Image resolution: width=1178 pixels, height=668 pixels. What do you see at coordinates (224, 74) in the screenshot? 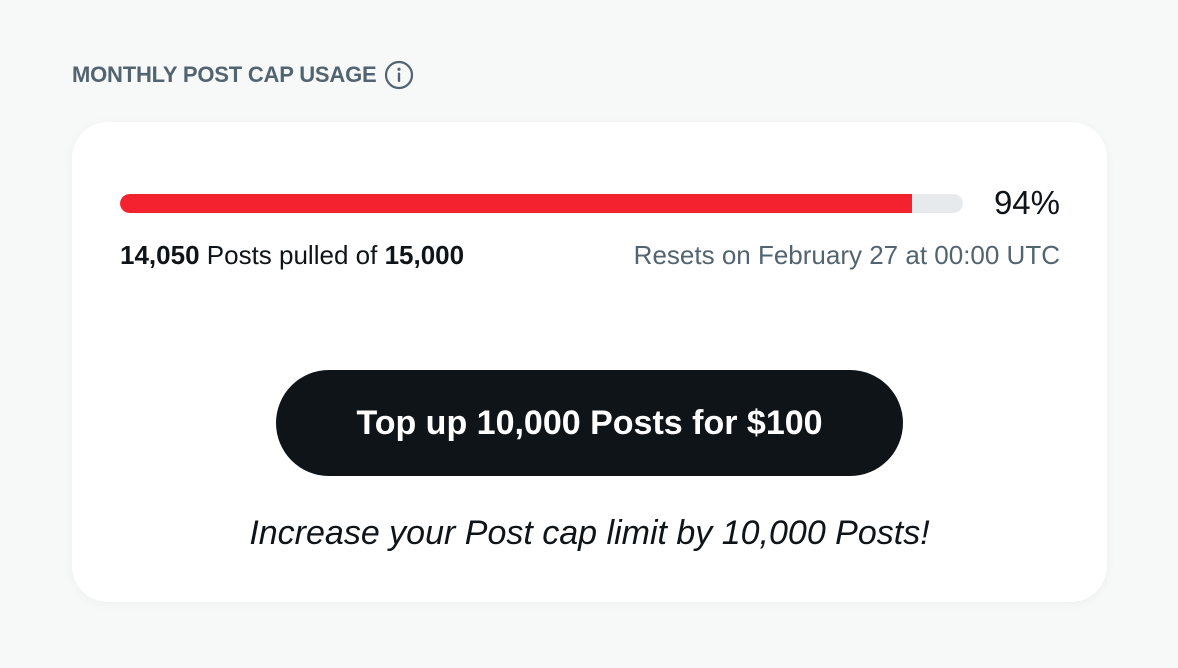
I see `section-title: MONTHLY POST CAP USAGE` at bounding box center [224, 74].